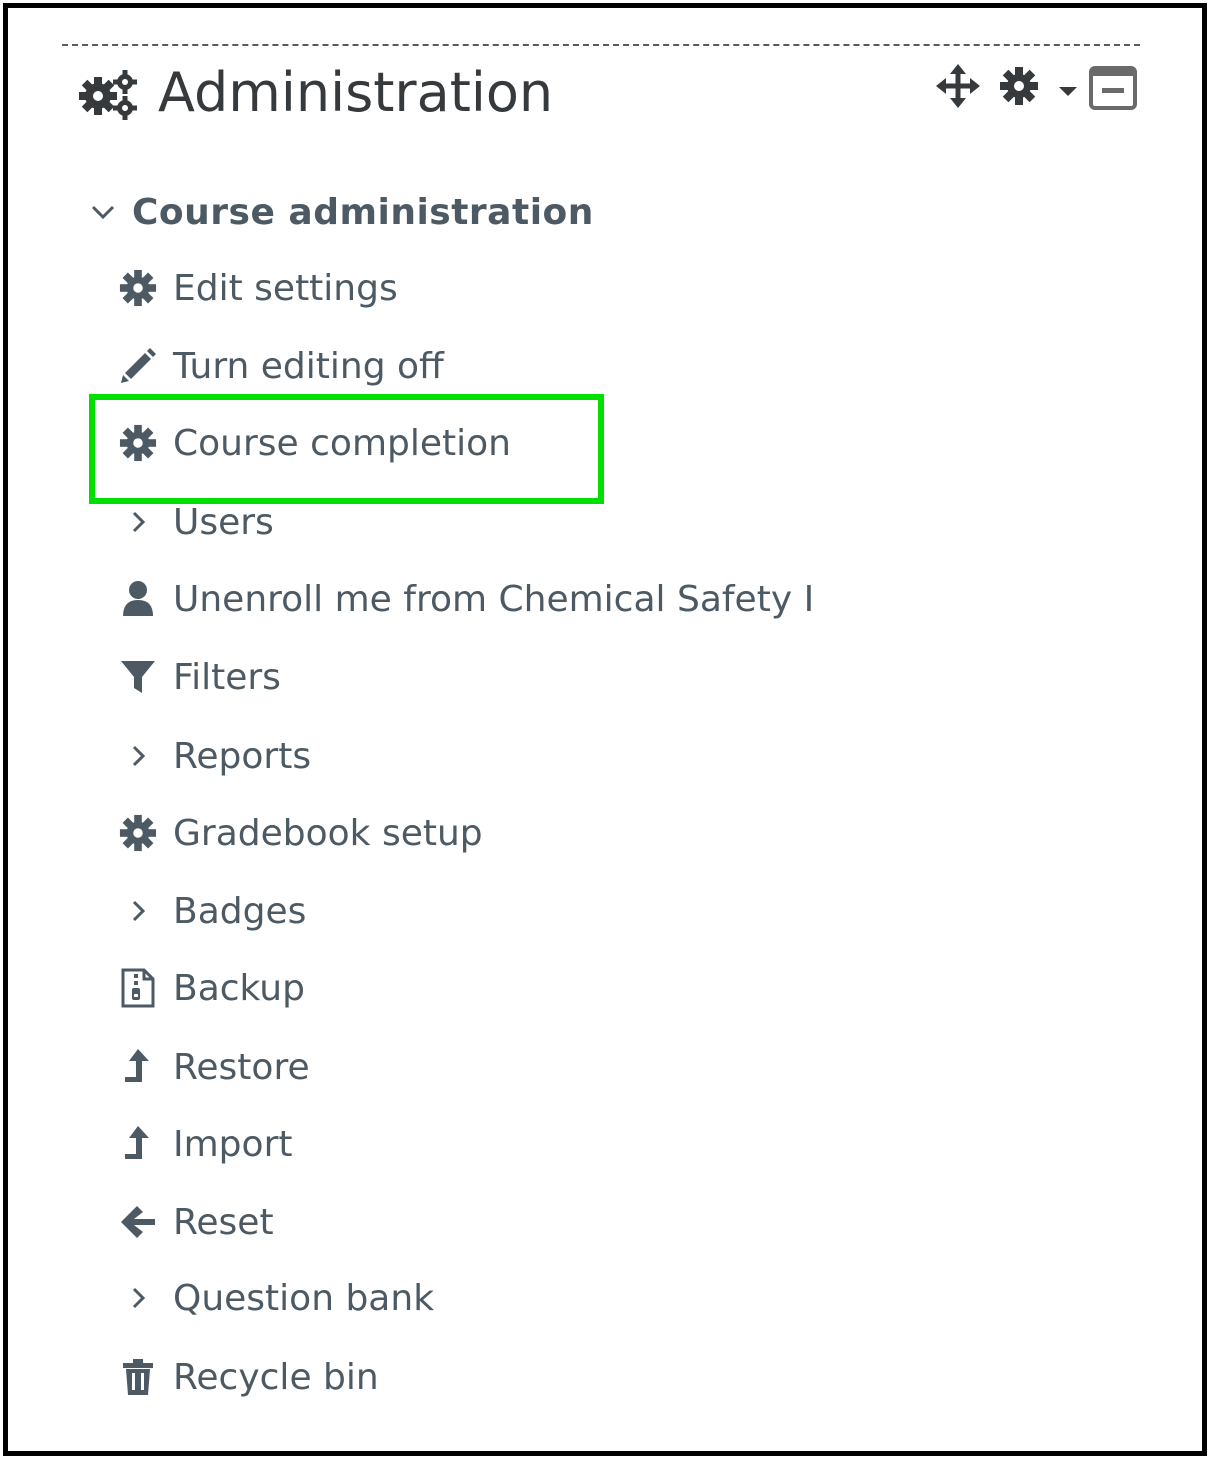 This screenshot has height=1457, width=1210. What do you see at coordinates (233, 1144) in the screenshot?
I see `nav-item-label: Import` at bounding box center [233, 1144].